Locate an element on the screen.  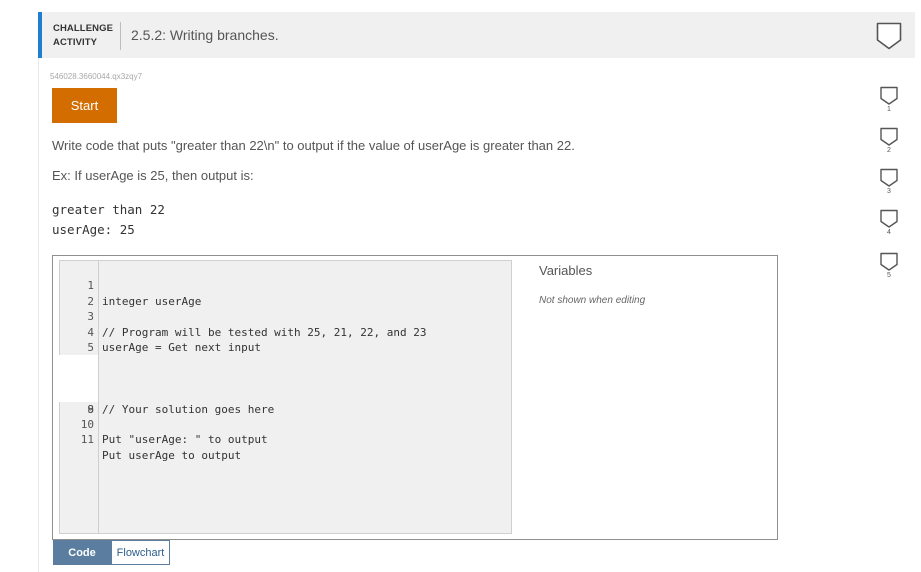
level-number: 4 is located at coordinates (889, 232).